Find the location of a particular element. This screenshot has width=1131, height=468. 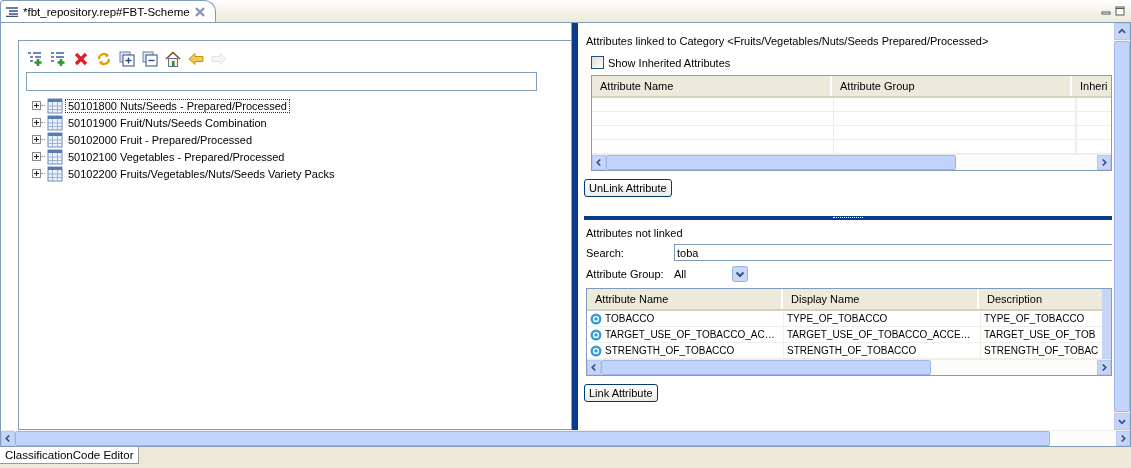

attribute-group-label: Attribute Group: is located at coordinates (625, 274).